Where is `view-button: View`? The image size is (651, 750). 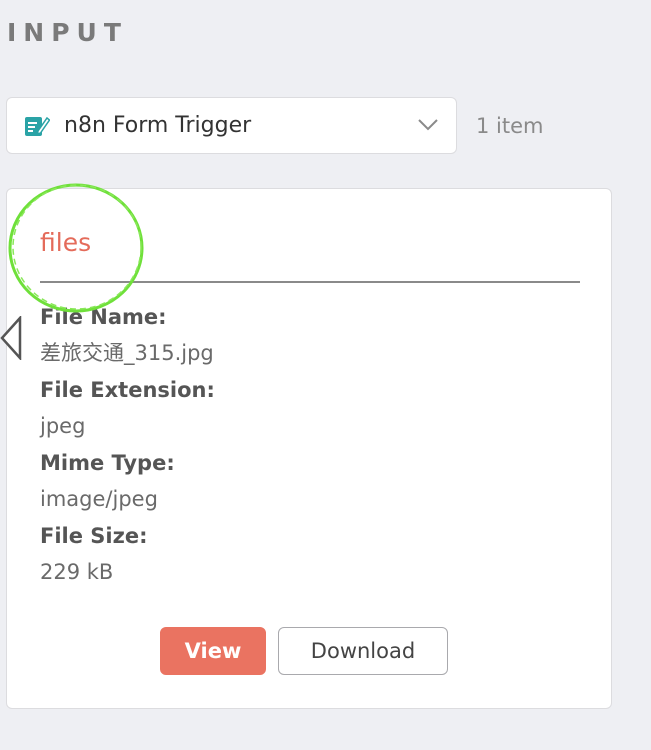 view-button: View is located at coordinates (213, 651).